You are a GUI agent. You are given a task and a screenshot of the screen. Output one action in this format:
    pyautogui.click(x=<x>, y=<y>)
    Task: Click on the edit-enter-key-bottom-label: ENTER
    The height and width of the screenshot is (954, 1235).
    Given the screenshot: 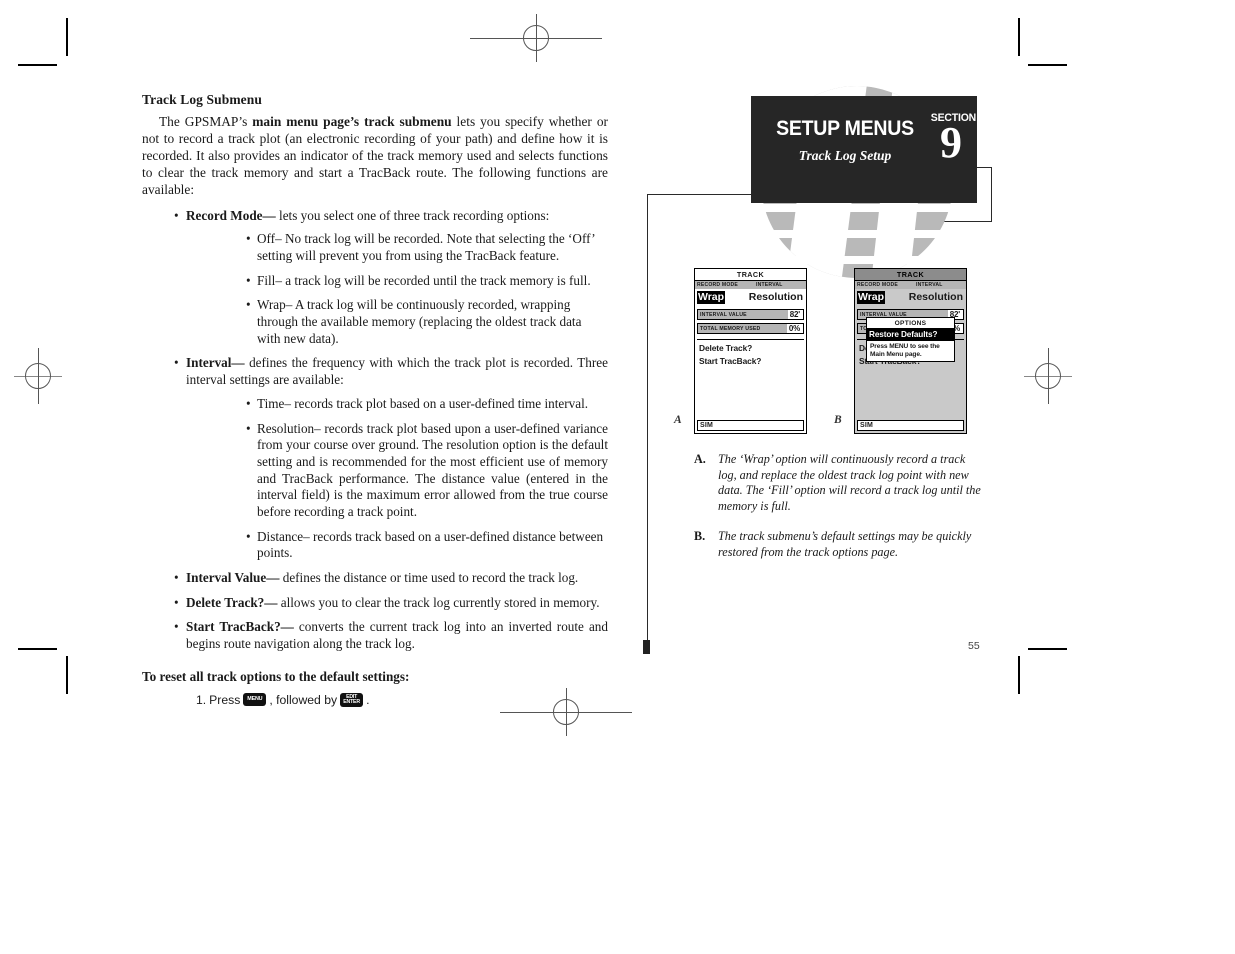 What is the action you would take?
    pyautogui.click(x=351, y=701)
    